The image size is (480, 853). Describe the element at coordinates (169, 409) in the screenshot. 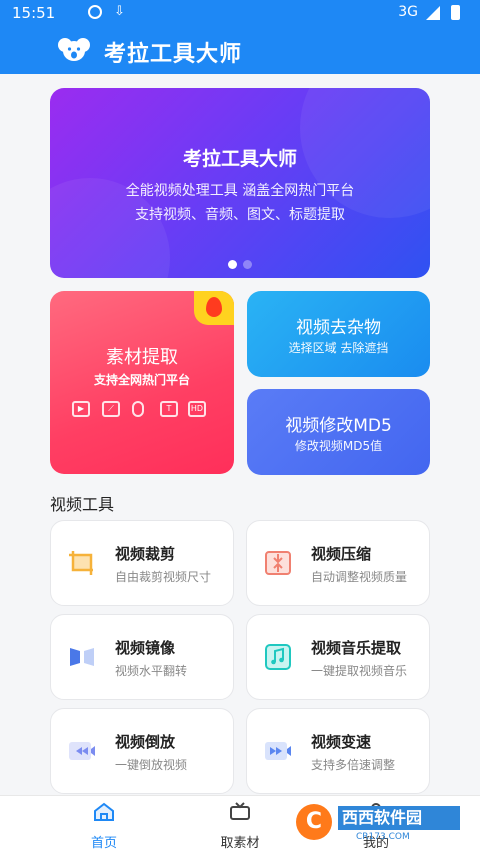

I see `text-icon: T` at that location.